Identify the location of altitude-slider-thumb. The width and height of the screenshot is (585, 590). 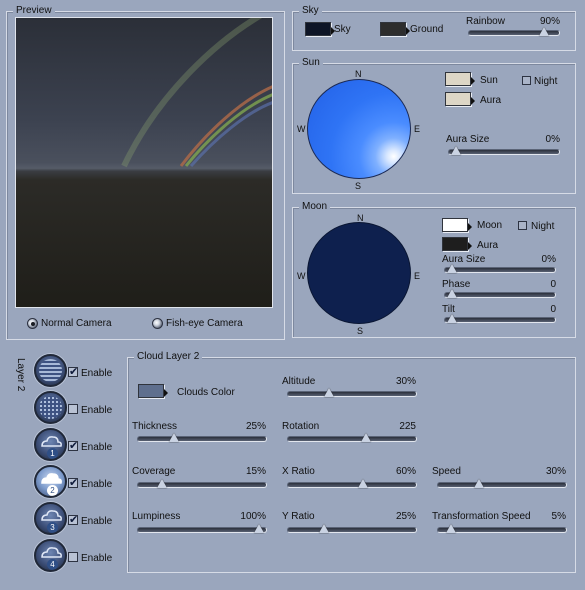
(329, 392).